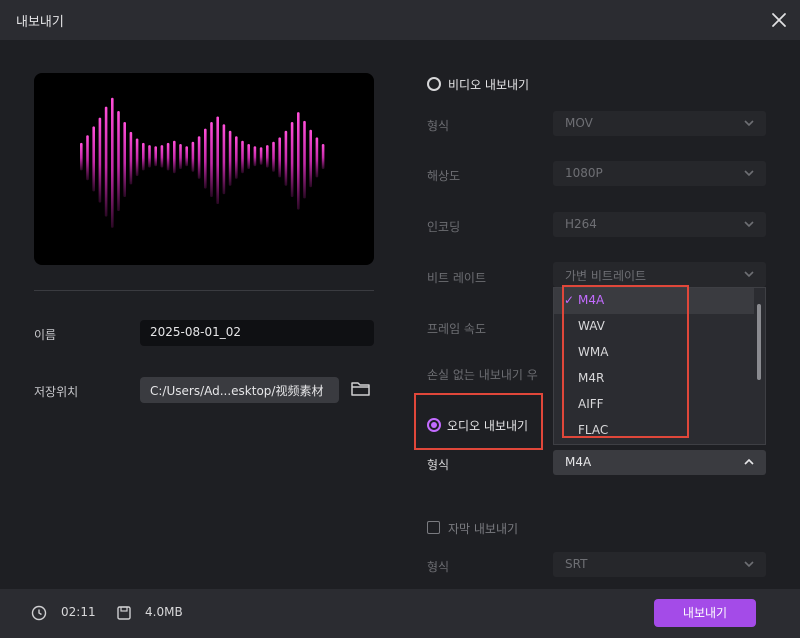  What do you see at coordinates (361, 389) in the screenshot?
I see `folder-icon` at bounding box center [361, 389].